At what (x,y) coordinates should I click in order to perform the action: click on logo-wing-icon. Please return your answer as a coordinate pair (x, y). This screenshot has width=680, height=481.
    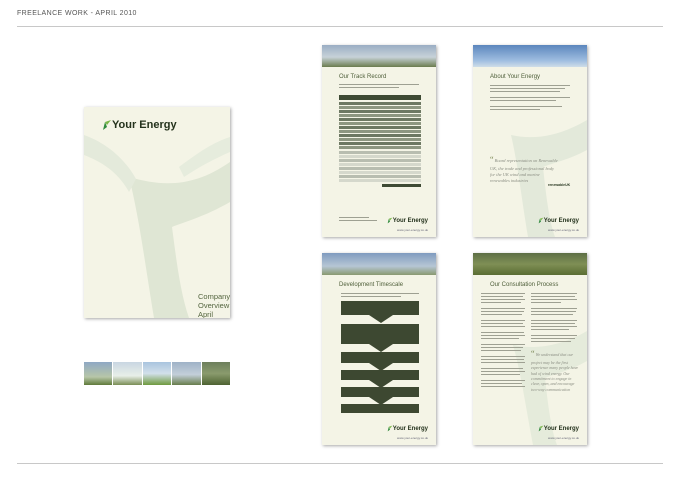
    Looking at the image, I should click on (107, 125).